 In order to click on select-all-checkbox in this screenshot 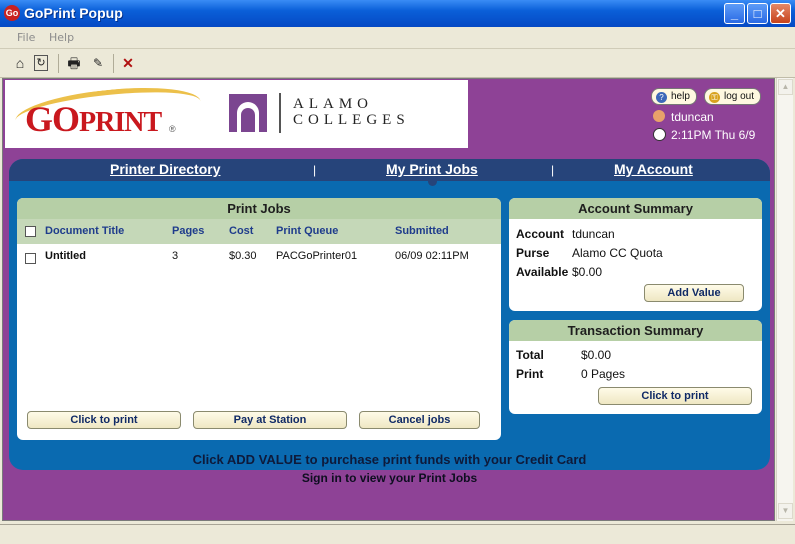, I will do `click(30, 231)`.